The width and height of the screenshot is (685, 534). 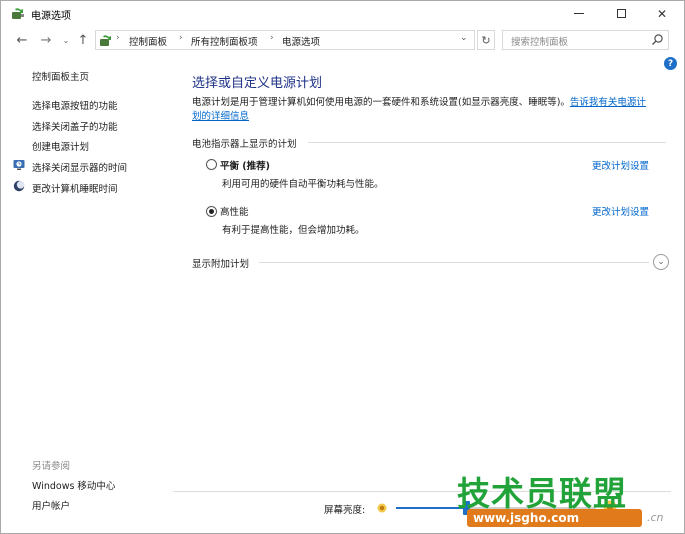 I want to click on maximize-button, so click(x=621, y=13).